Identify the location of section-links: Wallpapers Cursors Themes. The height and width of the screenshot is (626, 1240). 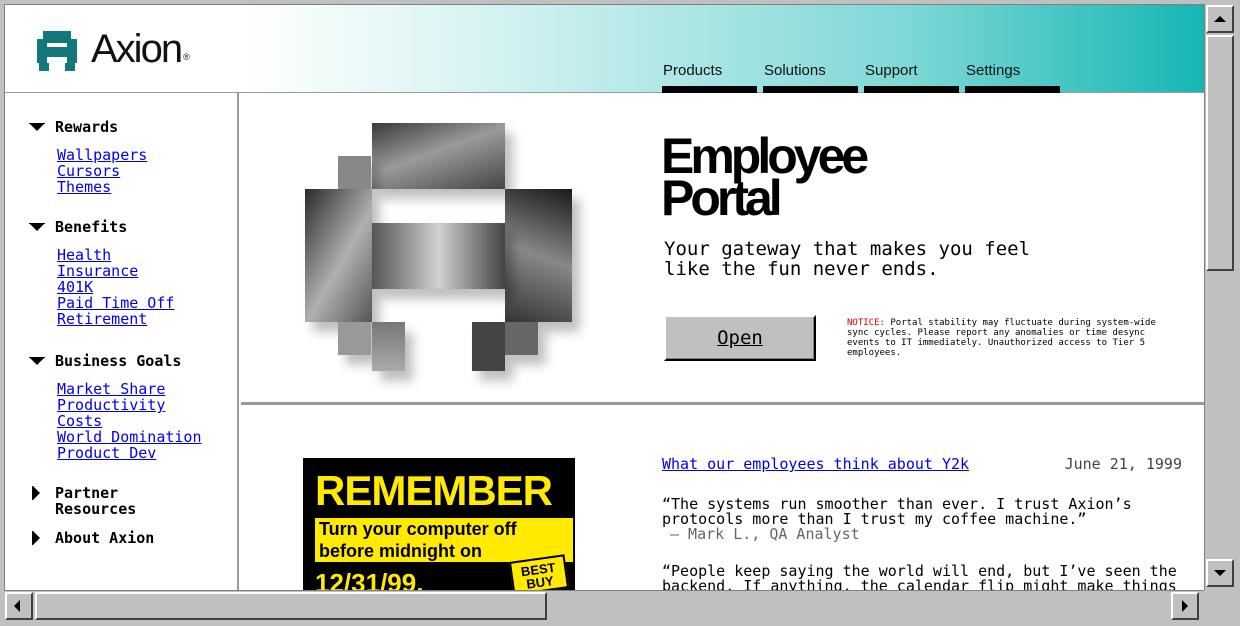
(102, 171).